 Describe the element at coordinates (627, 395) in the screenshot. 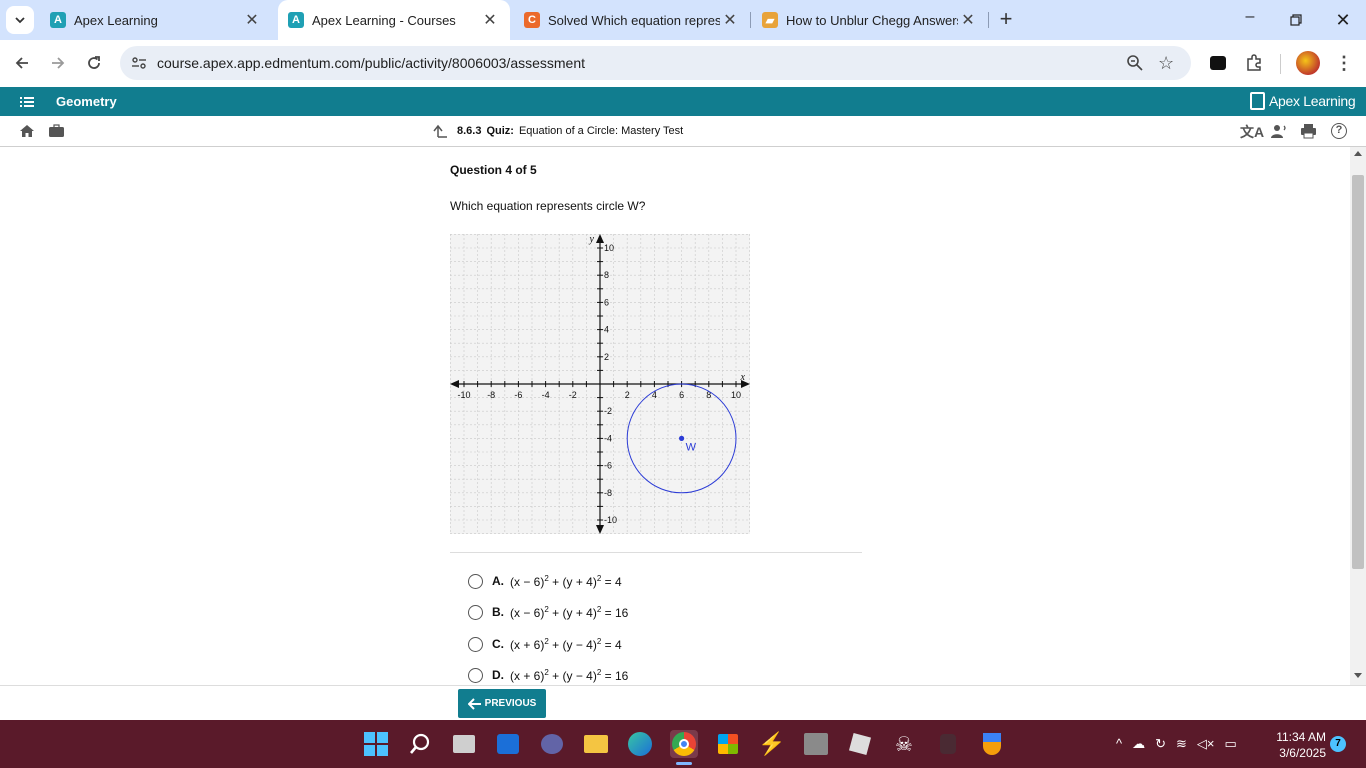

I see `x-tick-label: 2` at that location.